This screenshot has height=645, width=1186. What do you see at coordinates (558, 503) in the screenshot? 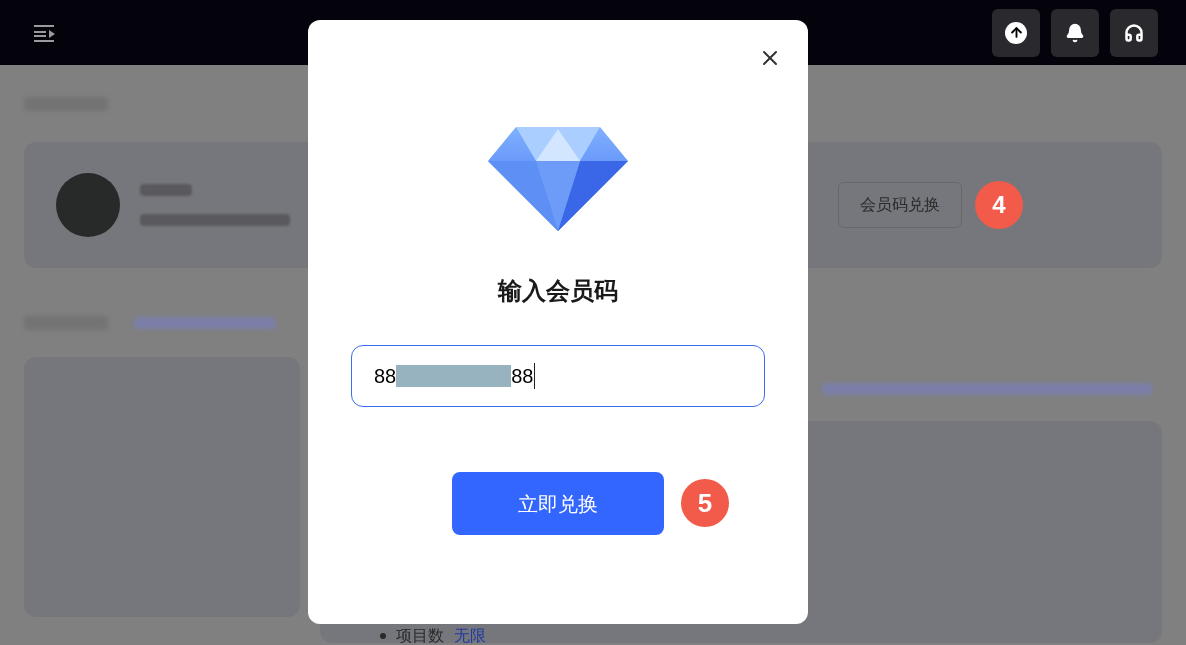
I see `redeem-now-button: 立即兑换` at bounding box center [558, 503].